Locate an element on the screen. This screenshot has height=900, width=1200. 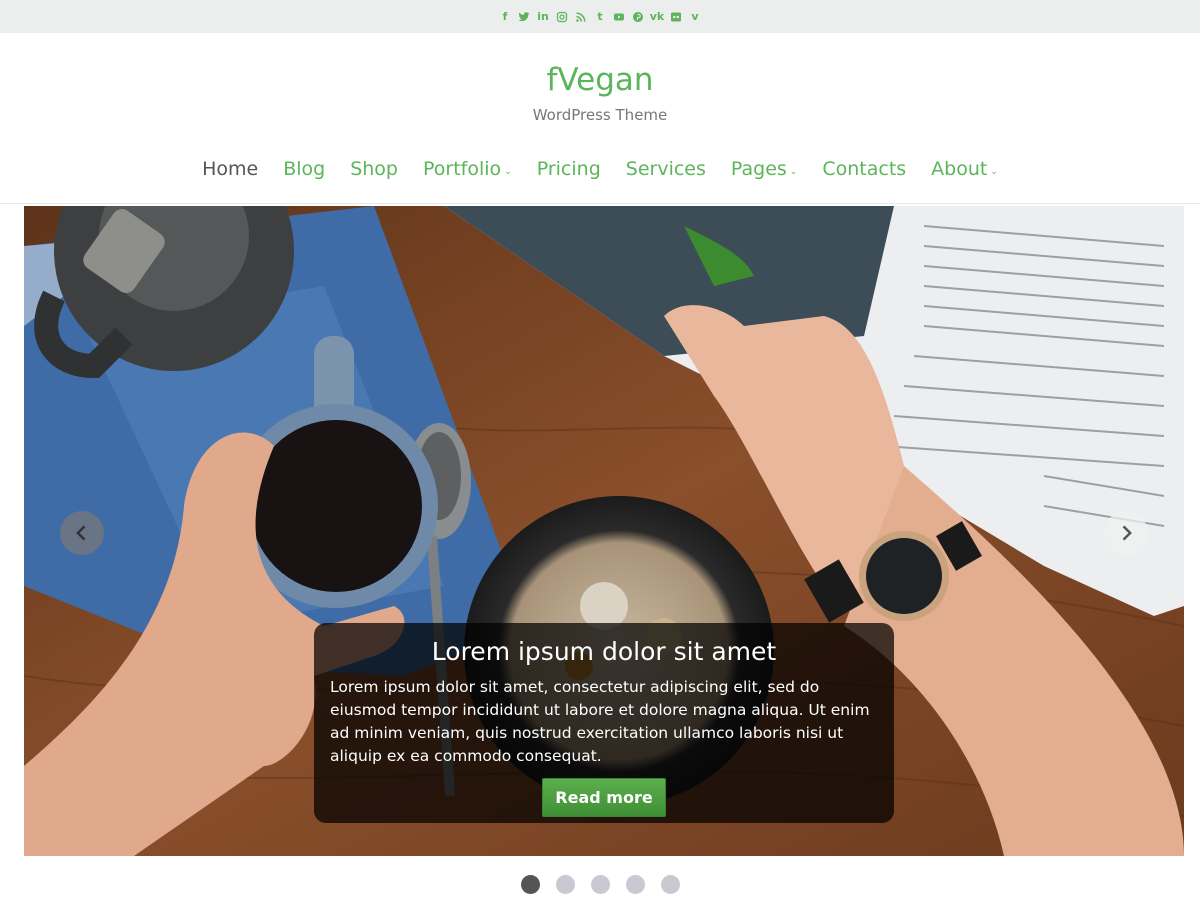
read-more-button: Read more is located at coordinates (604, 797).